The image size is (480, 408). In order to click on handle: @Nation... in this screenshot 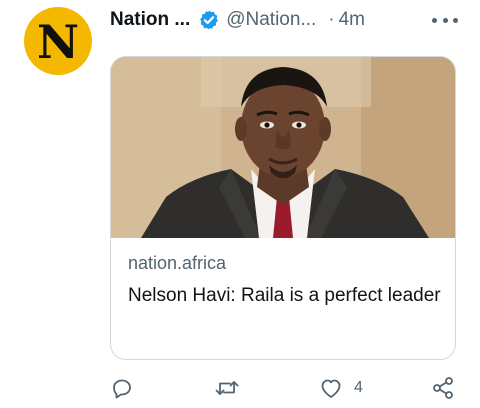, I will do `click(271, 20)`.